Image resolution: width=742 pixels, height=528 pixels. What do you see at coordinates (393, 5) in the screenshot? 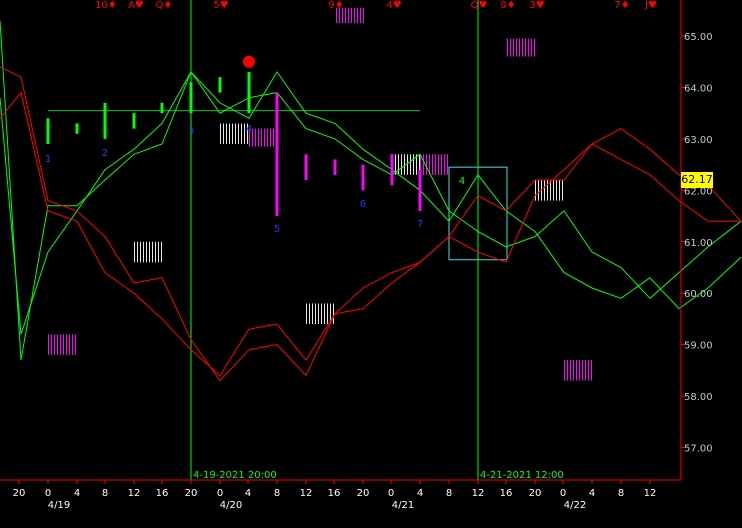
I see `top-card-label: 4♥` at bounding box center [393, 5].